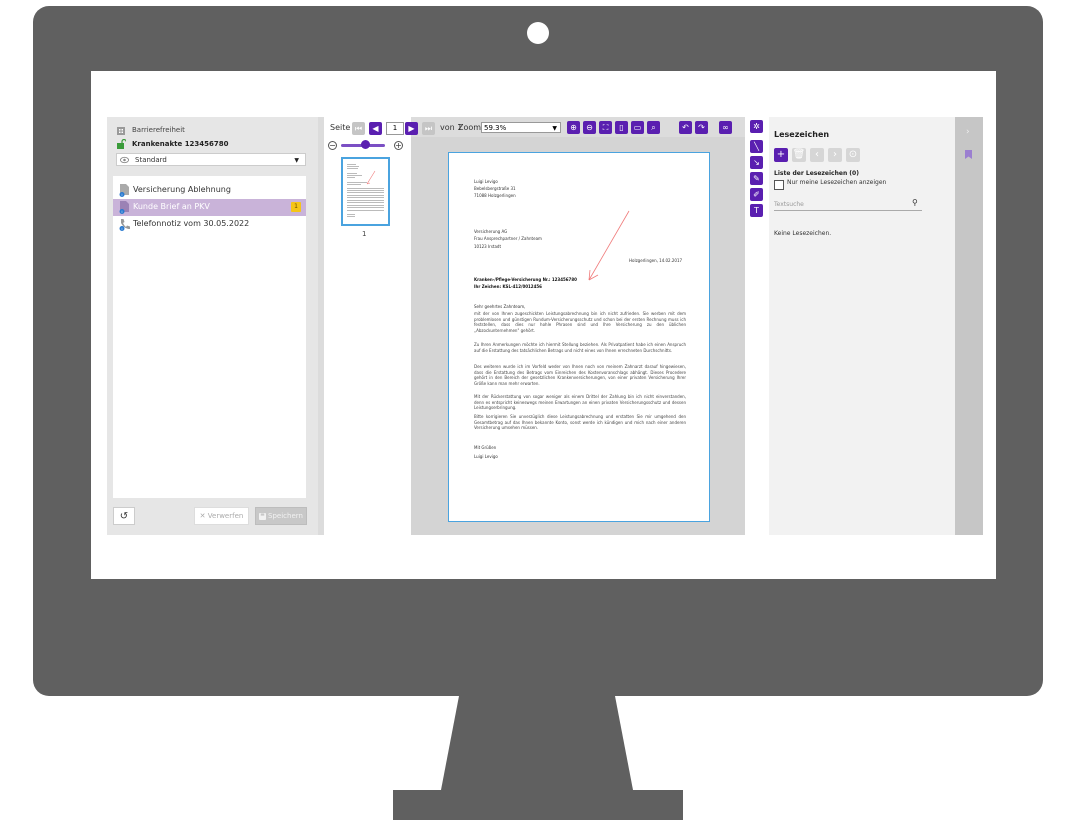 This screenshot has height=820, width=1073. What do you see at coordinates (296, 207) in the screenshot?
I see `annotation-count-badge: 1` at bounding box center [296, 207].